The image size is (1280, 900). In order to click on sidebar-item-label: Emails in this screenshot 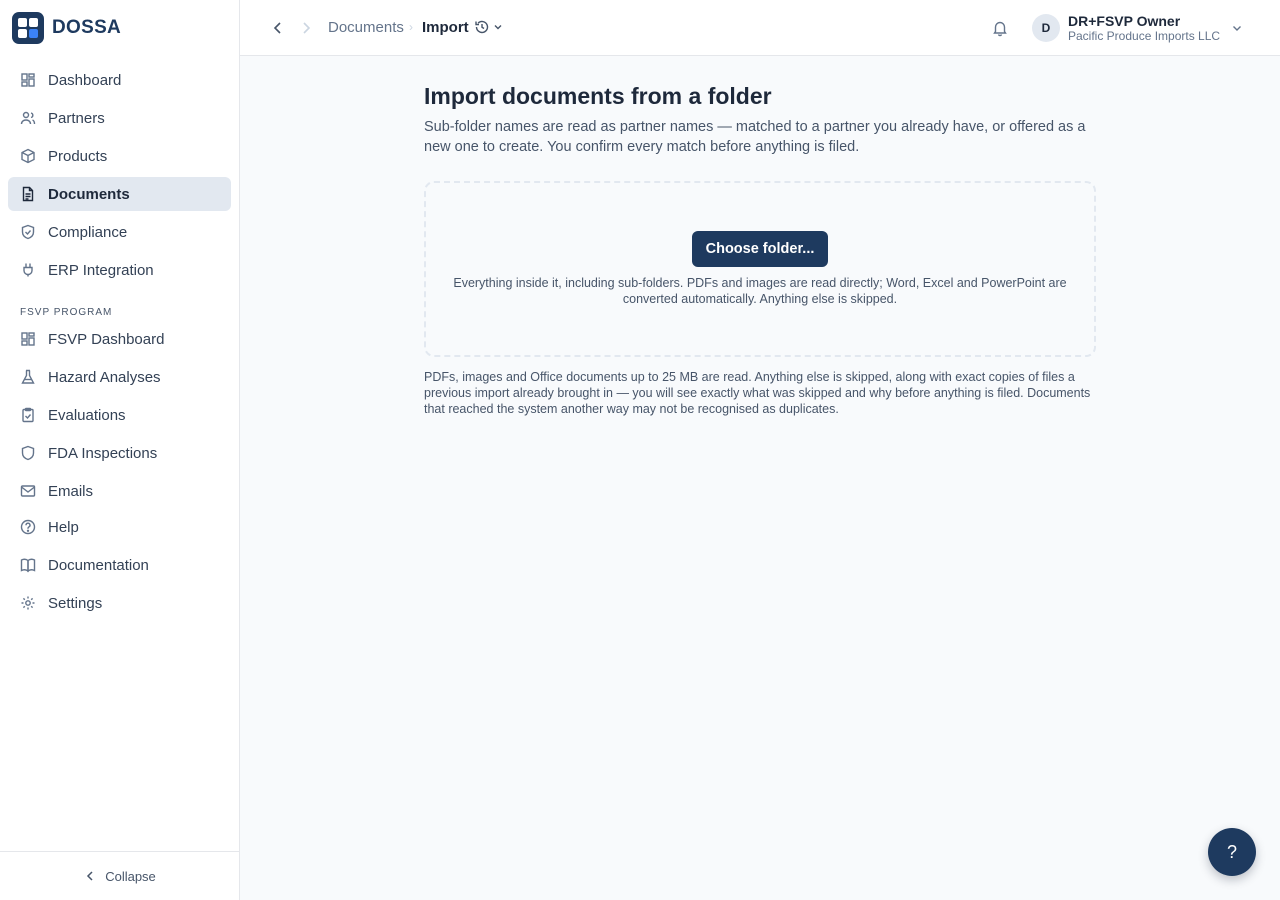, I will do `click(71, 491)`.